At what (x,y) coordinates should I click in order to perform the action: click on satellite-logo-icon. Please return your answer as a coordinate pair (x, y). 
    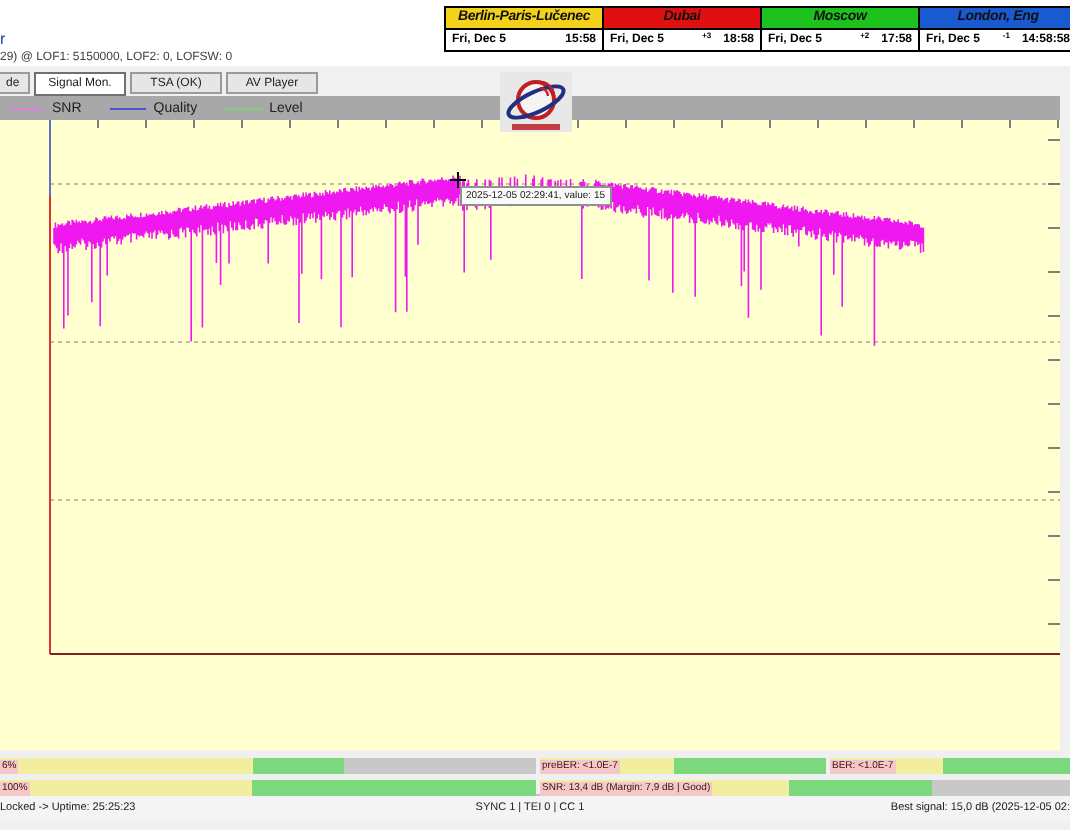
    Looking at the image, I should click on (536, 102).